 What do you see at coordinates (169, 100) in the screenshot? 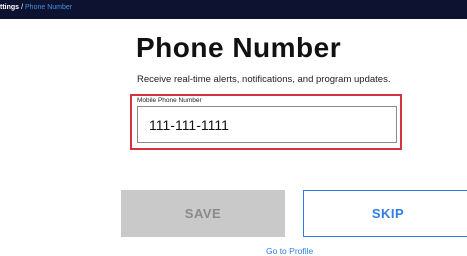
I see `phone-field-label: Mobile Phone Number` at bounding box center [169, 100].